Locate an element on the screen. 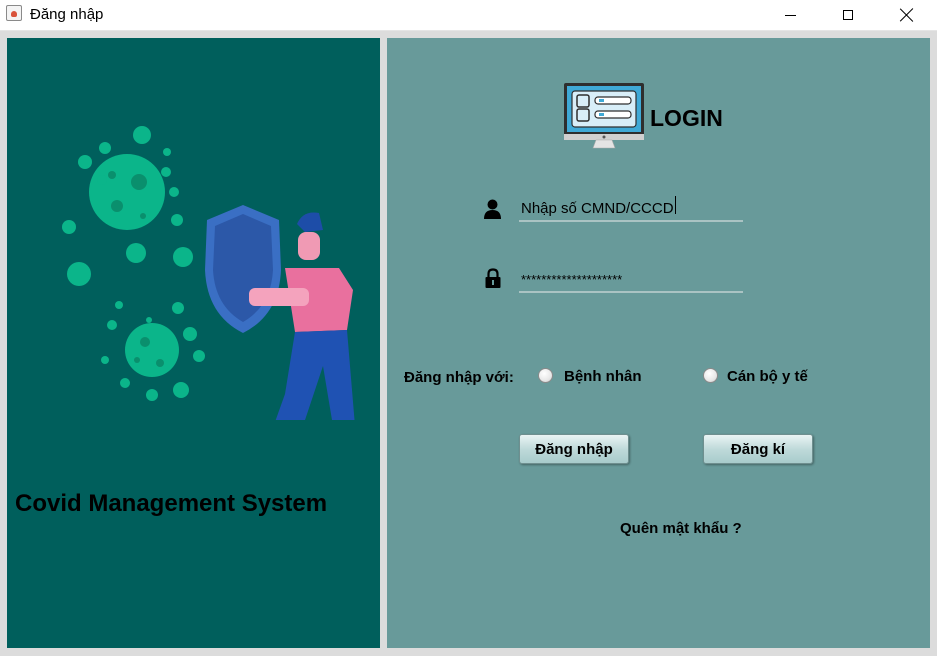 The width and height of the screenshot is (937, 656). minimize-button is located at coordinates (790, 15).